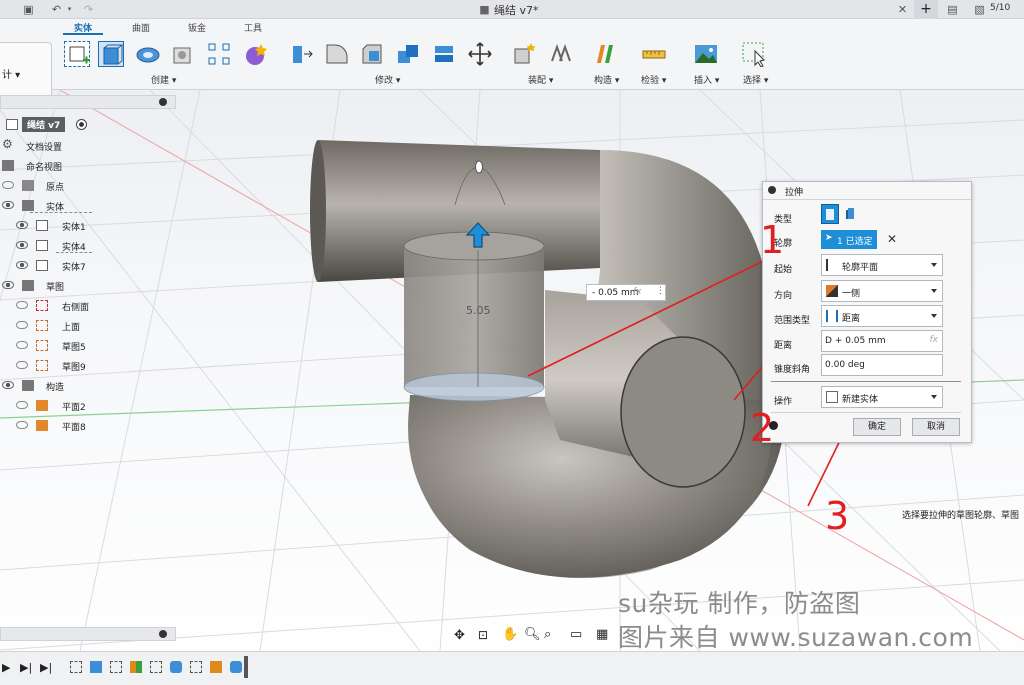 The height and width of the screenshot is (685, 1024). Describe the element at coordinates (88, 266) in the screenshot. I see `tree-item-body7: 实体7` at that location.